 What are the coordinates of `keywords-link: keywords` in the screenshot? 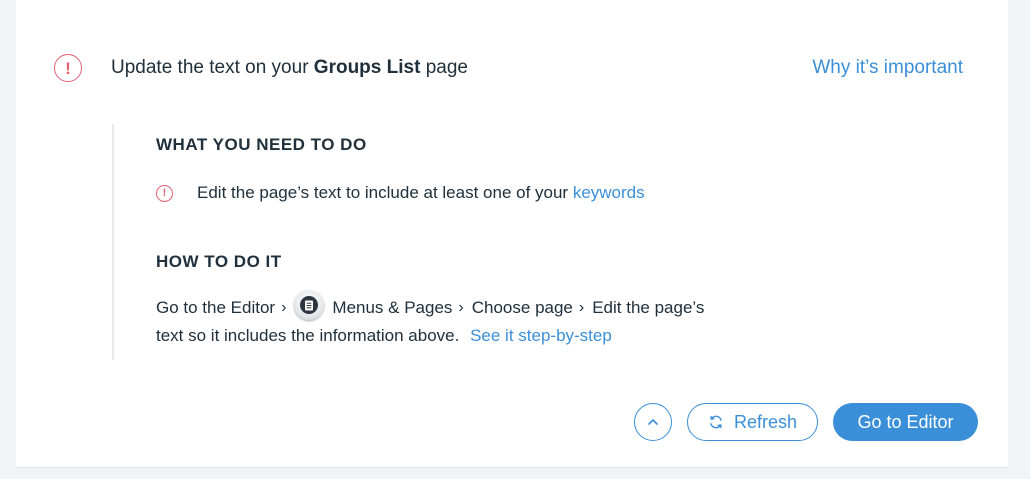 It's located at (609, 192).